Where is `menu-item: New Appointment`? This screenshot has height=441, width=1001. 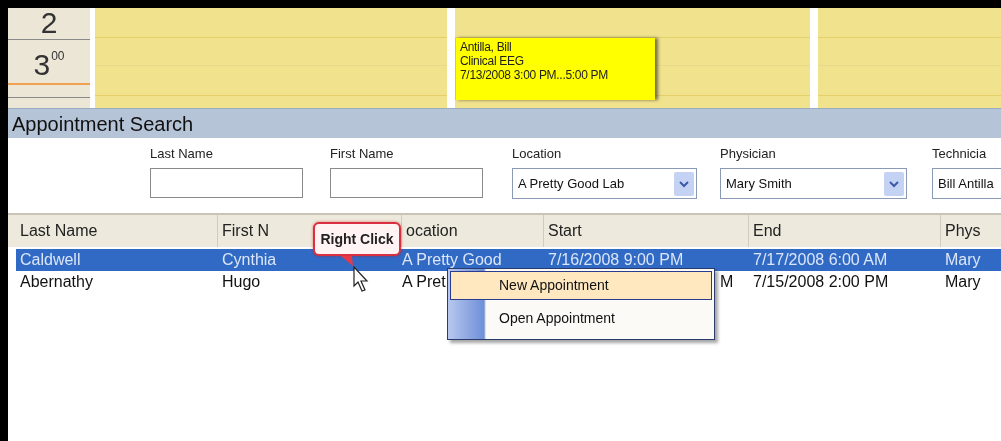 menu-item: New Appointment is located at coordinates (581, 285).